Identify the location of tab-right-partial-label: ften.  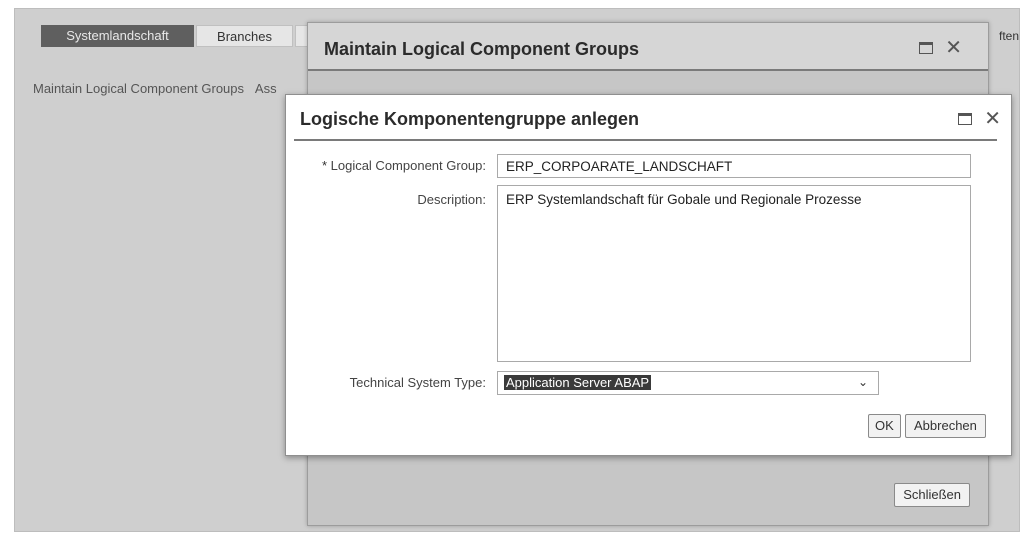
(1009, 36).